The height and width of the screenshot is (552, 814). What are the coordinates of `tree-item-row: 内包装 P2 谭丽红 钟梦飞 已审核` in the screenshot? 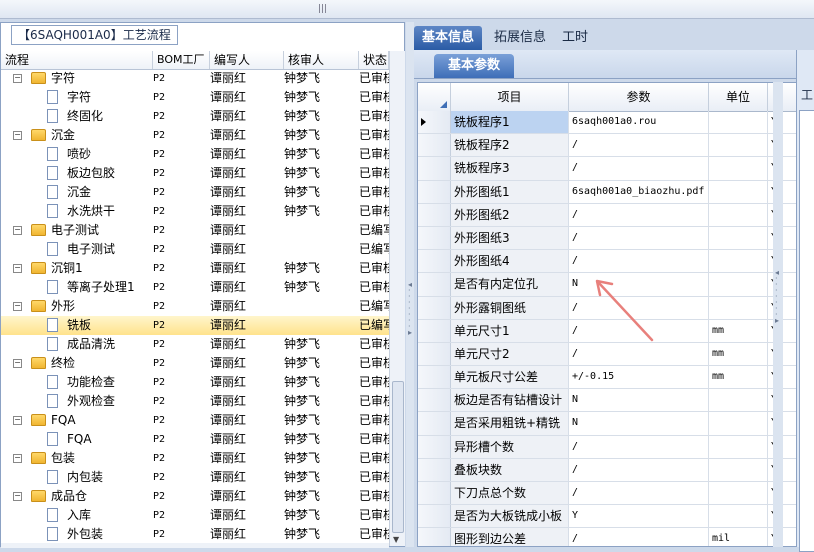 It's located at (195, 477).